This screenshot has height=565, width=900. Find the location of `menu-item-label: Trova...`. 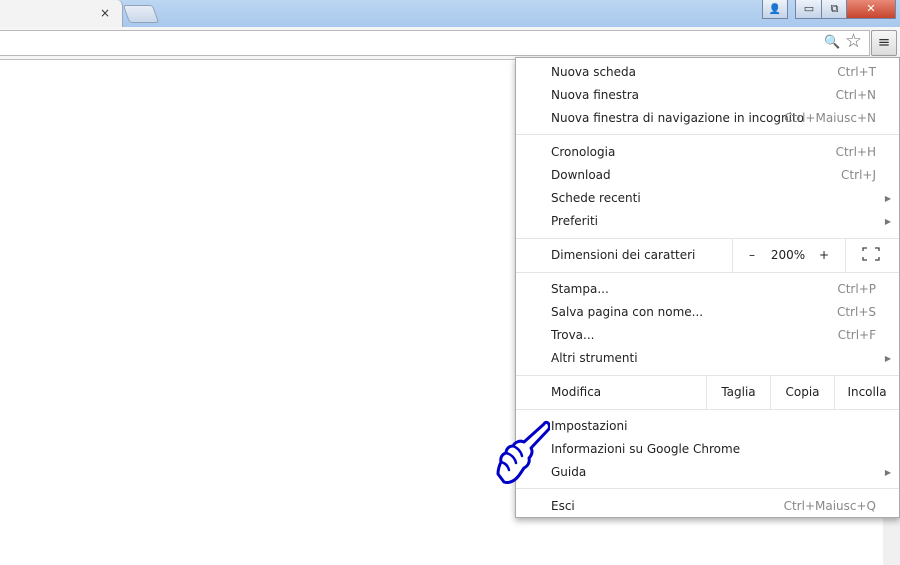

menu-item-label: Trova... is located at coordinates (573, 335).